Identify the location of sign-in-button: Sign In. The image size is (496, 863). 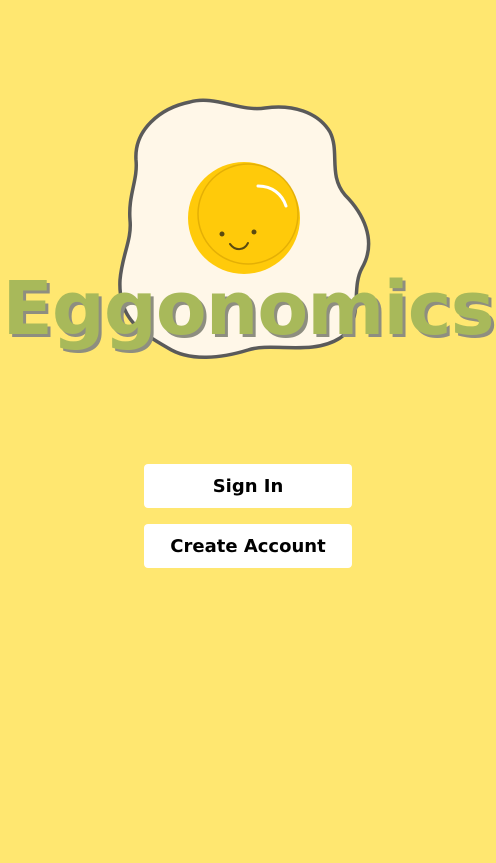
(248, 486).